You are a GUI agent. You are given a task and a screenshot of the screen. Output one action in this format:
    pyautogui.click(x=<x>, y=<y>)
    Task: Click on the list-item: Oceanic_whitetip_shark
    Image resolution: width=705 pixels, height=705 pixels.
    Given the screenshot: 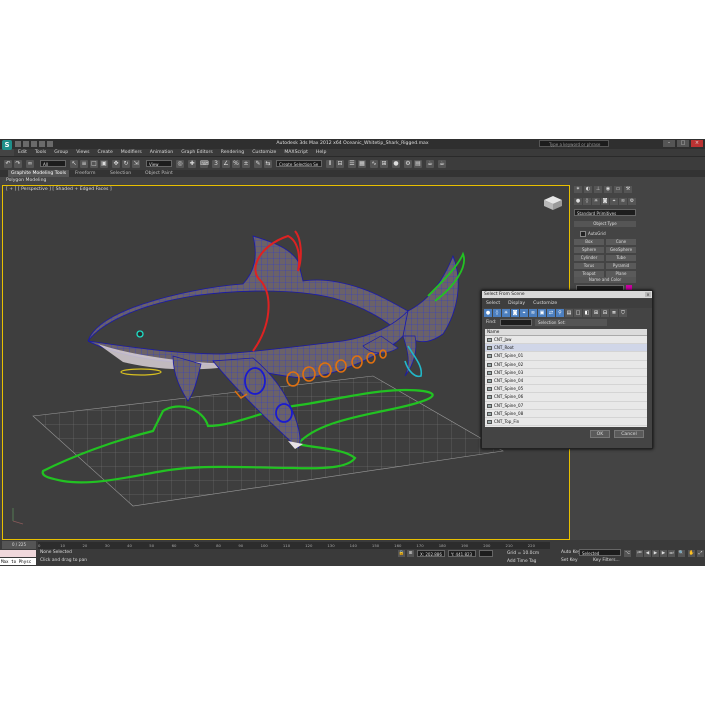 What is the action you would take?
    pyautogui.click(x=566, y=426)
    